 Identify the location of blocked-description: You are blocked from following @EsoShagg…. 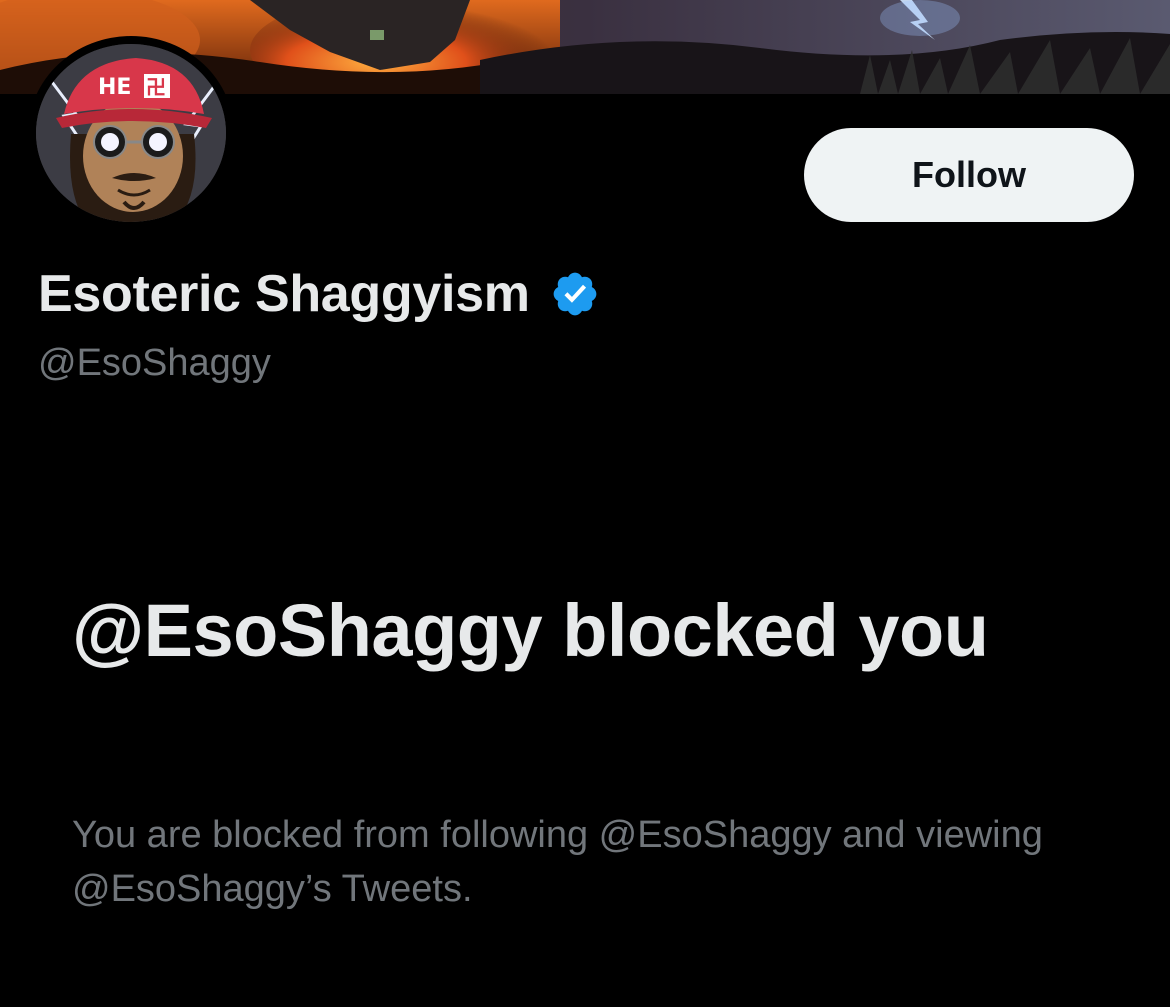
(557, 862).